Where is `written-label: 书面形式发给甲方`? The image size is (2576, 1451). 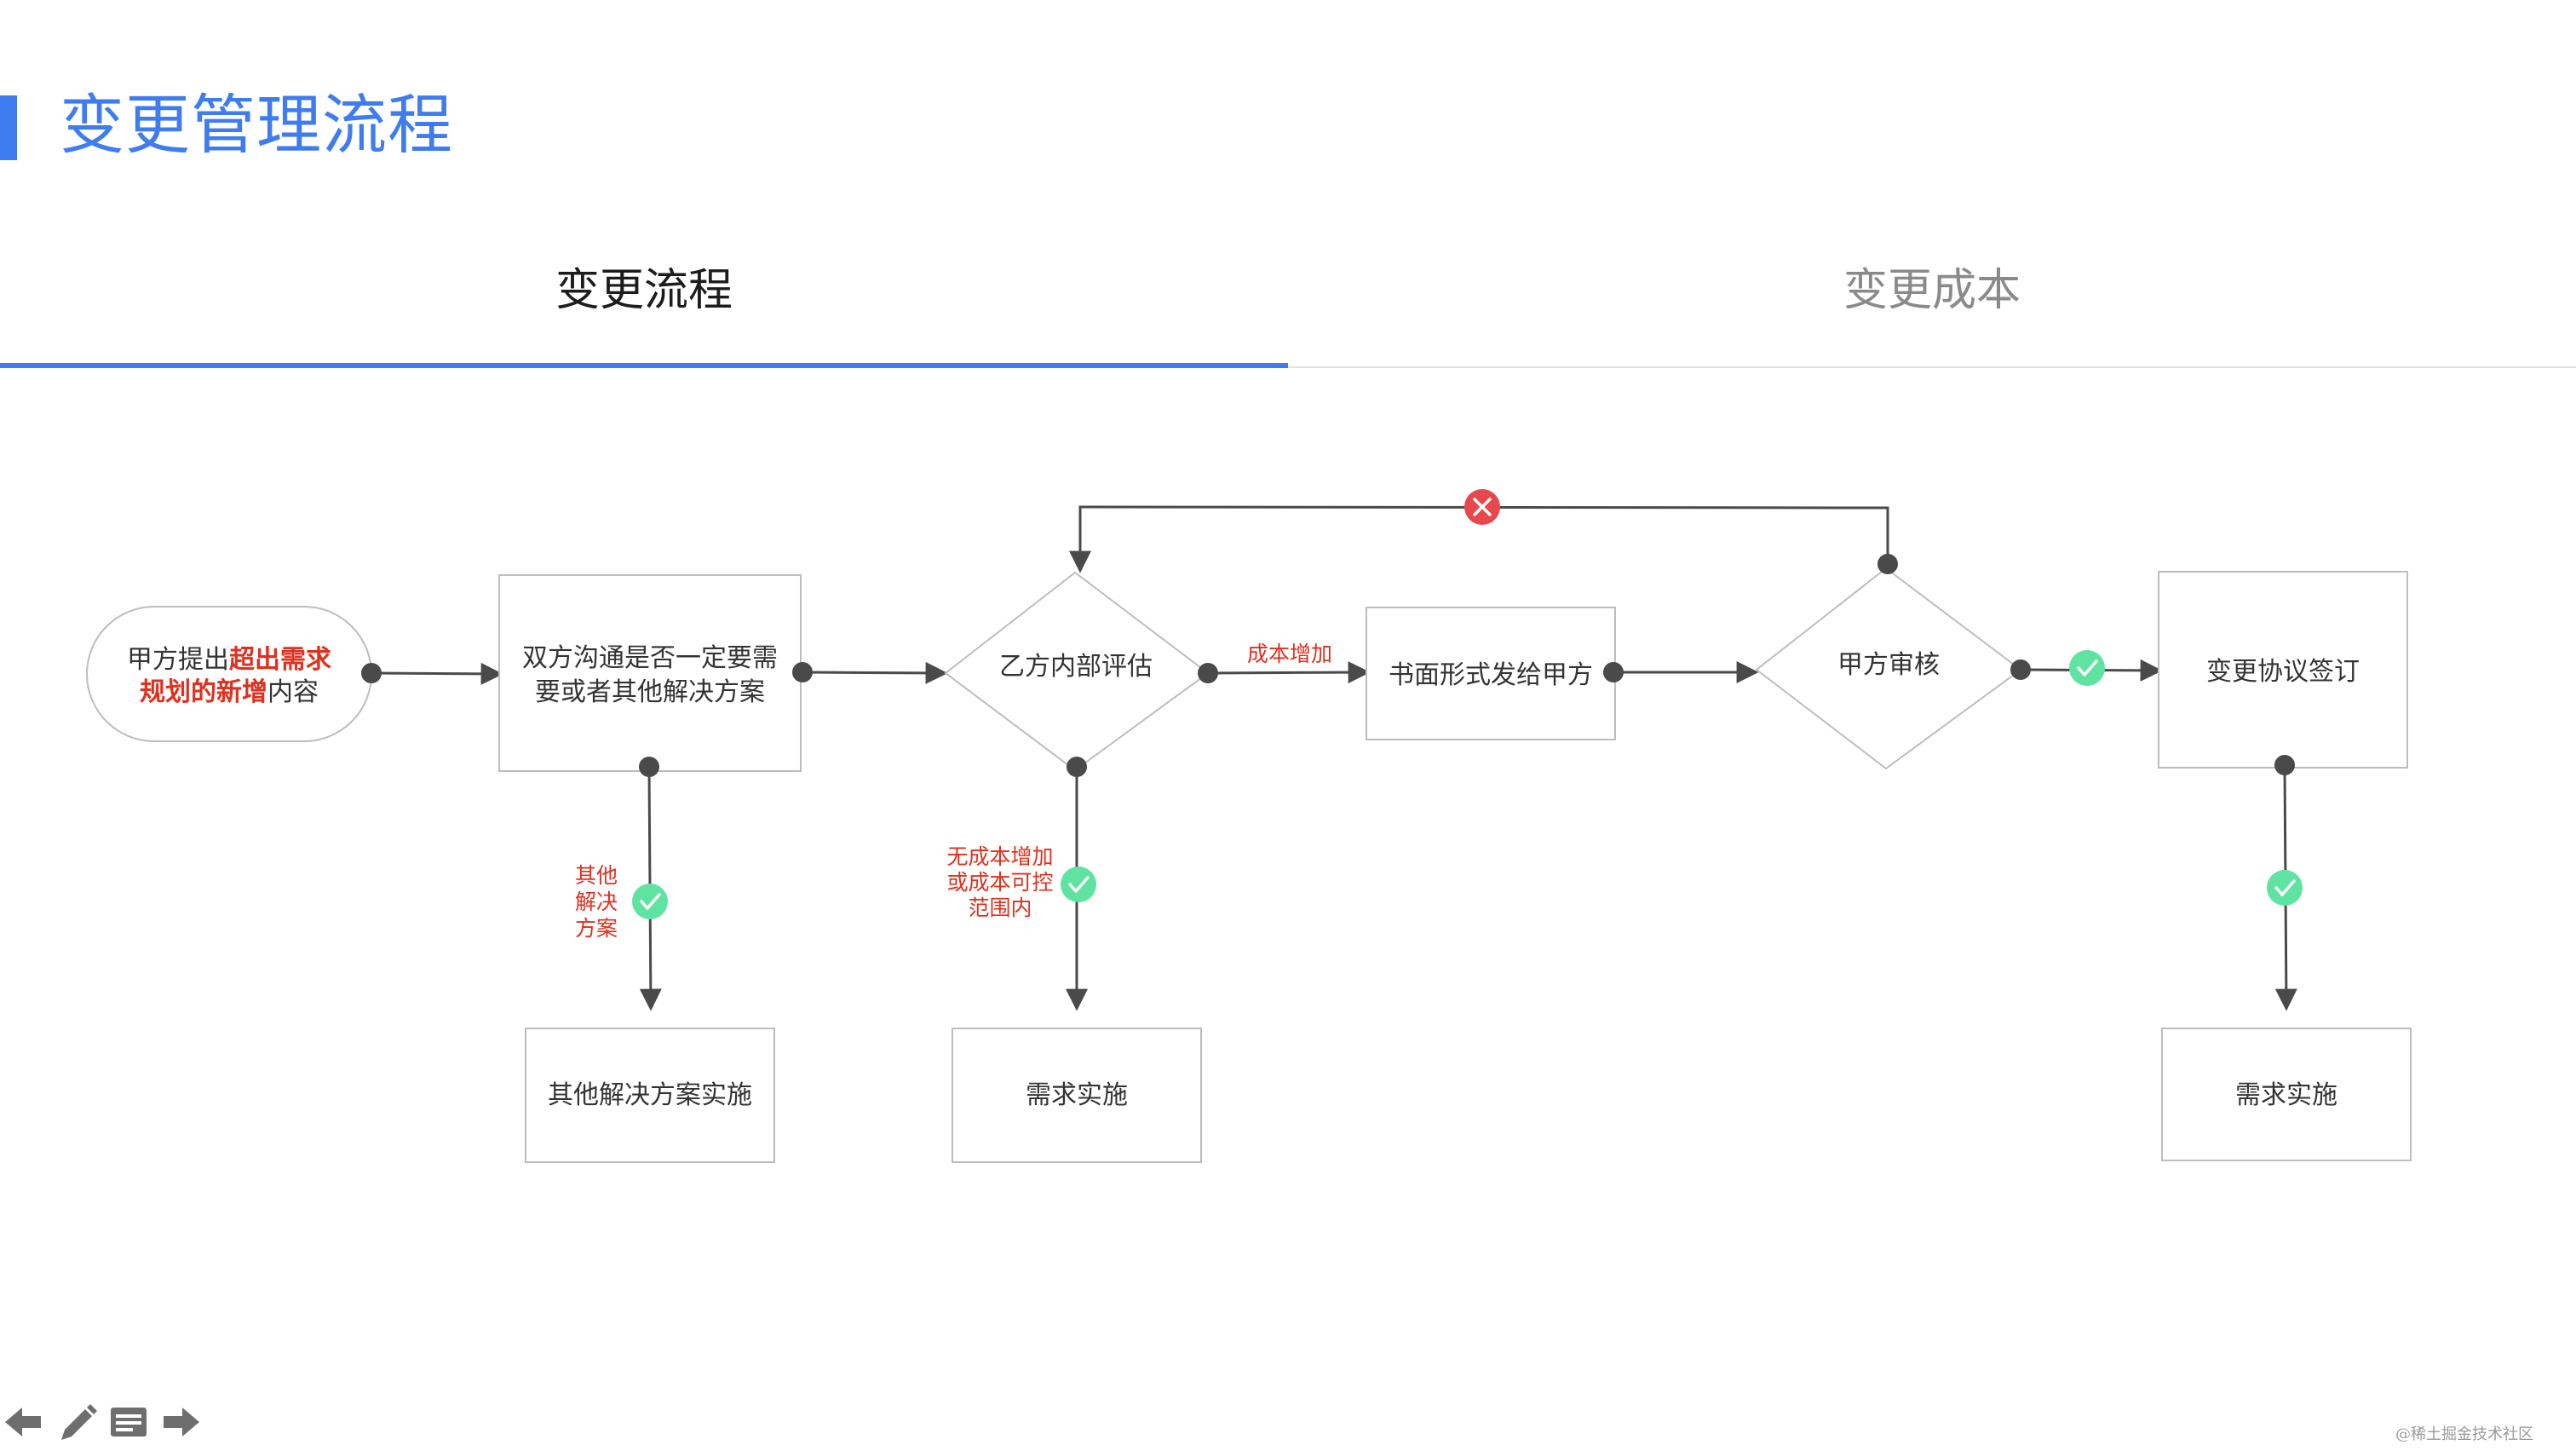 written-label: 书面形式发给甲方 is located at coordinates (1491, 675).